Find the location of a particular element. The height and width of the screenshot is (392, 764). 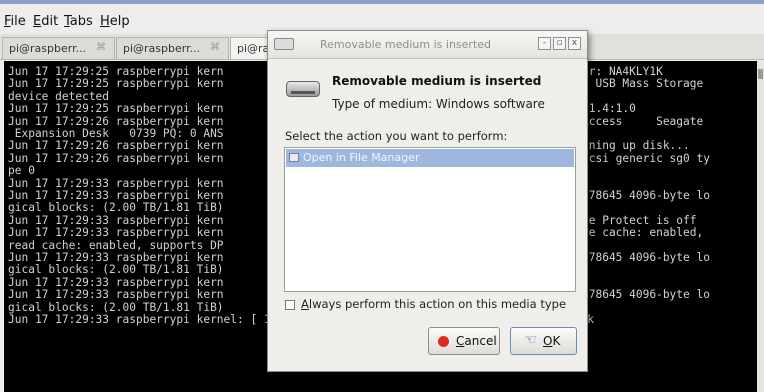

menu-file: File is located at coordinates (15, 21).